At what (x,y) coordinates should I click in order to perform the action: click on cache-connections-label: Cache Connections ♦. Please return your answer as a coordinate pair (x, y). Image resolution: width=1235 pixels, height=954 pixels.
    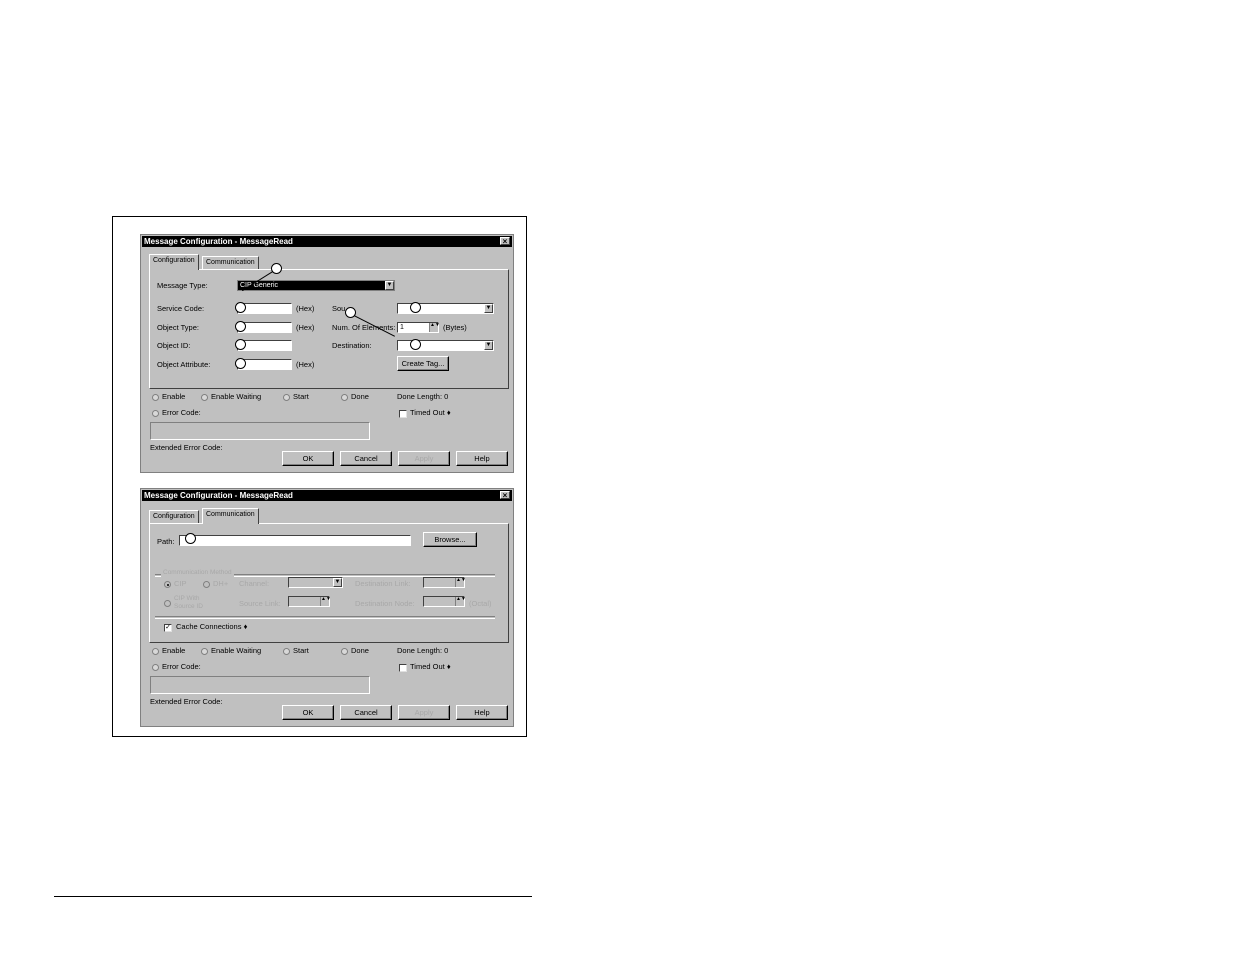
    Looking at the image, I should click on (211, 627).